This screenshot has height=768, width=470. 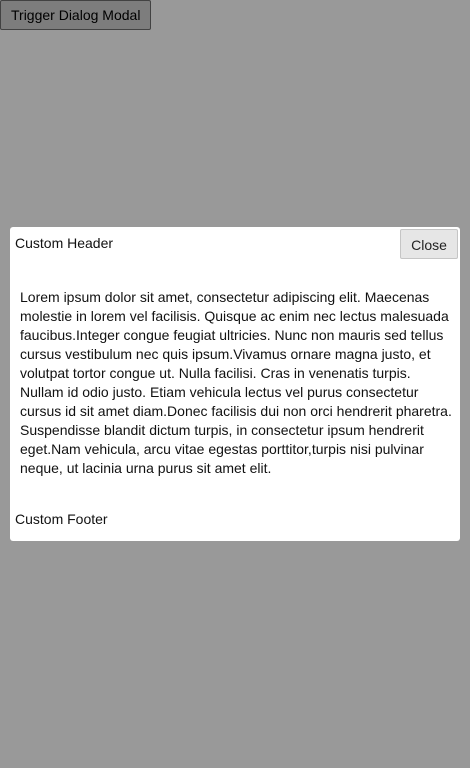 What do you see at coordinates (61, 519) in the screenshot?
I see `dialog-footer: Custom Footer` at bounding box center [61, 519].